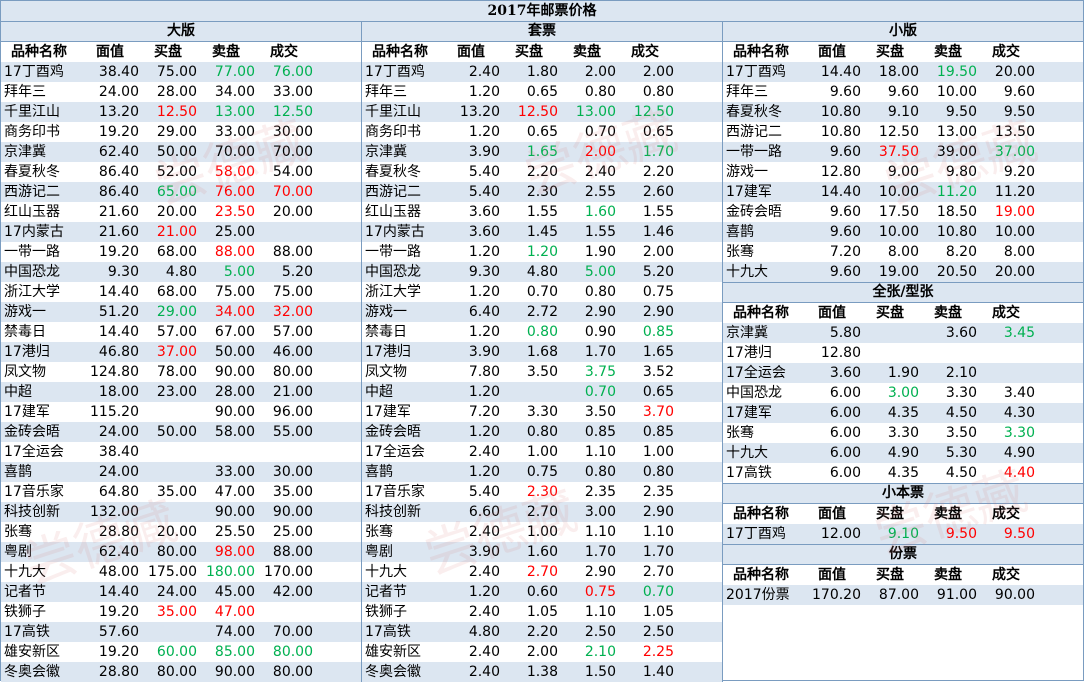 The image size is (1084, 682). Describe the element at coordinates (176, 592) in the screenshot. I see `cell-buy: 24.00` at that location.